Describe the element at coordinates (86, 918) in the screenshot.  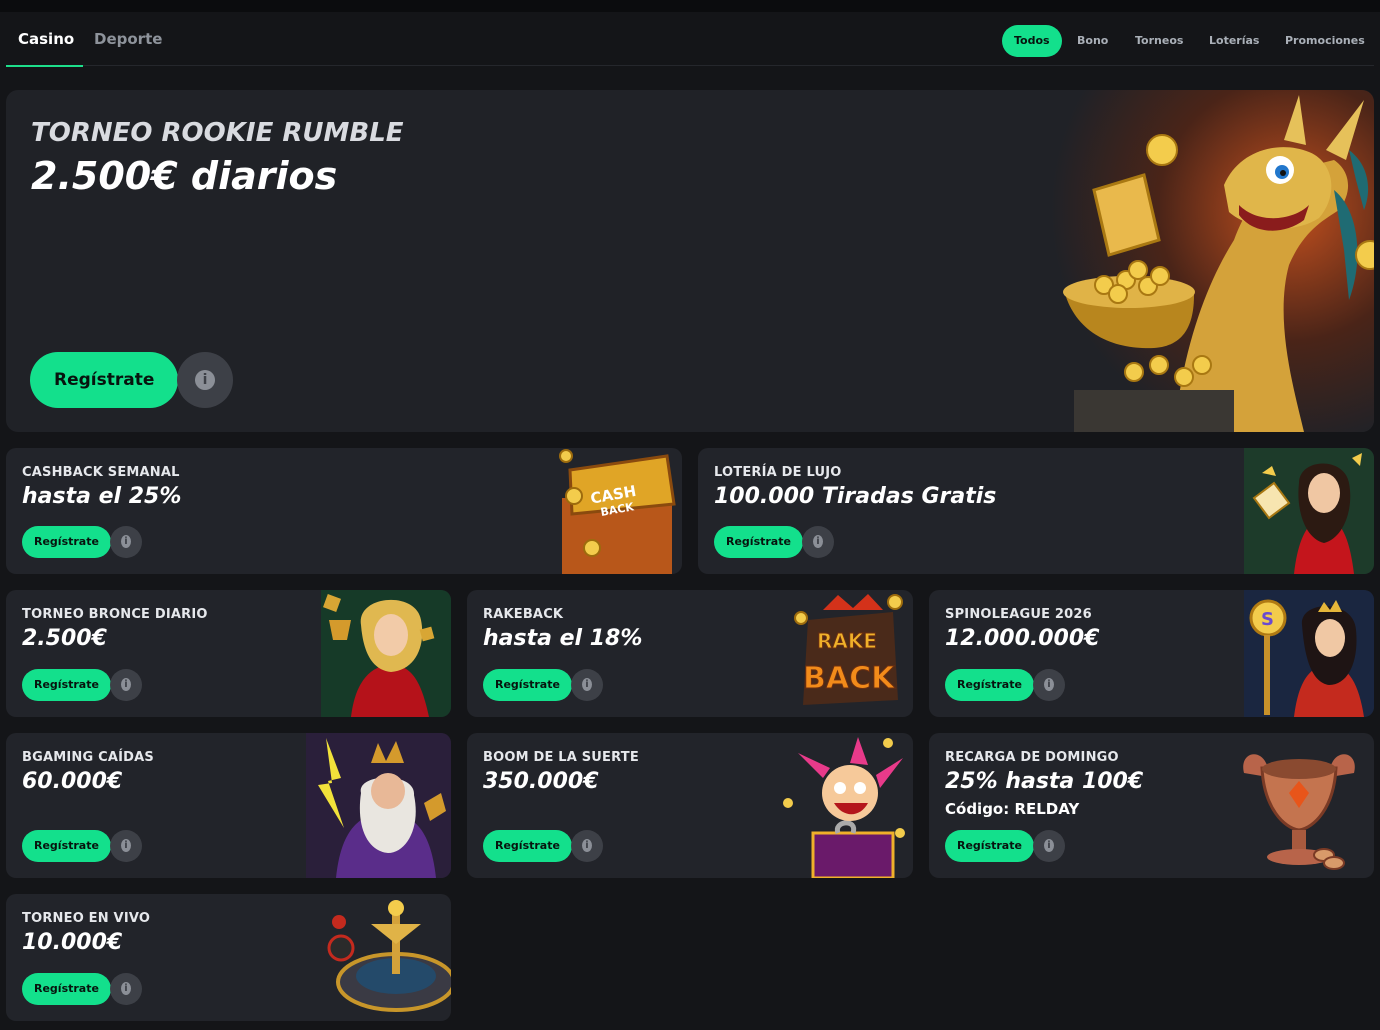
I see `promo-eyebrow: TORNEO EN VIVO` at that location.